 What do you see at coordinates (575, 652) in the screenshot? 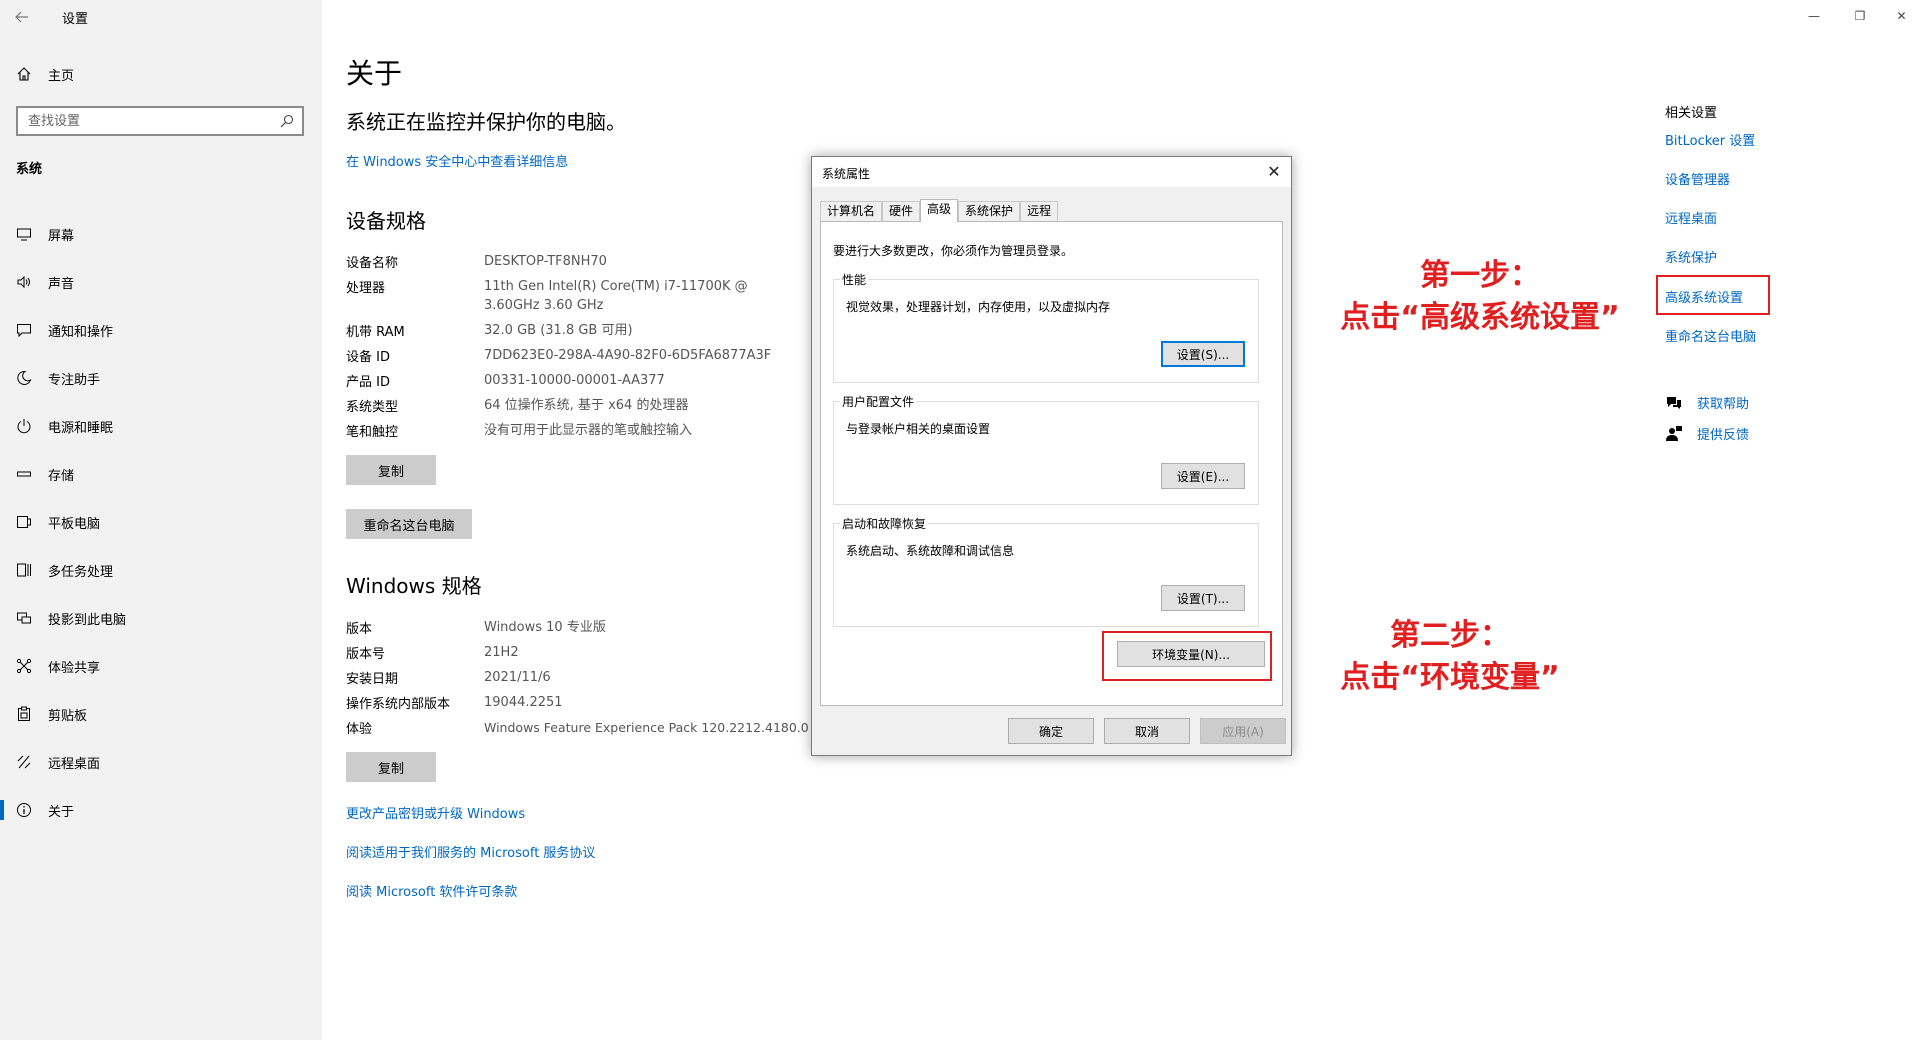
I see `spec-row: 版本号 21H2` at bounding box center [575, 652].